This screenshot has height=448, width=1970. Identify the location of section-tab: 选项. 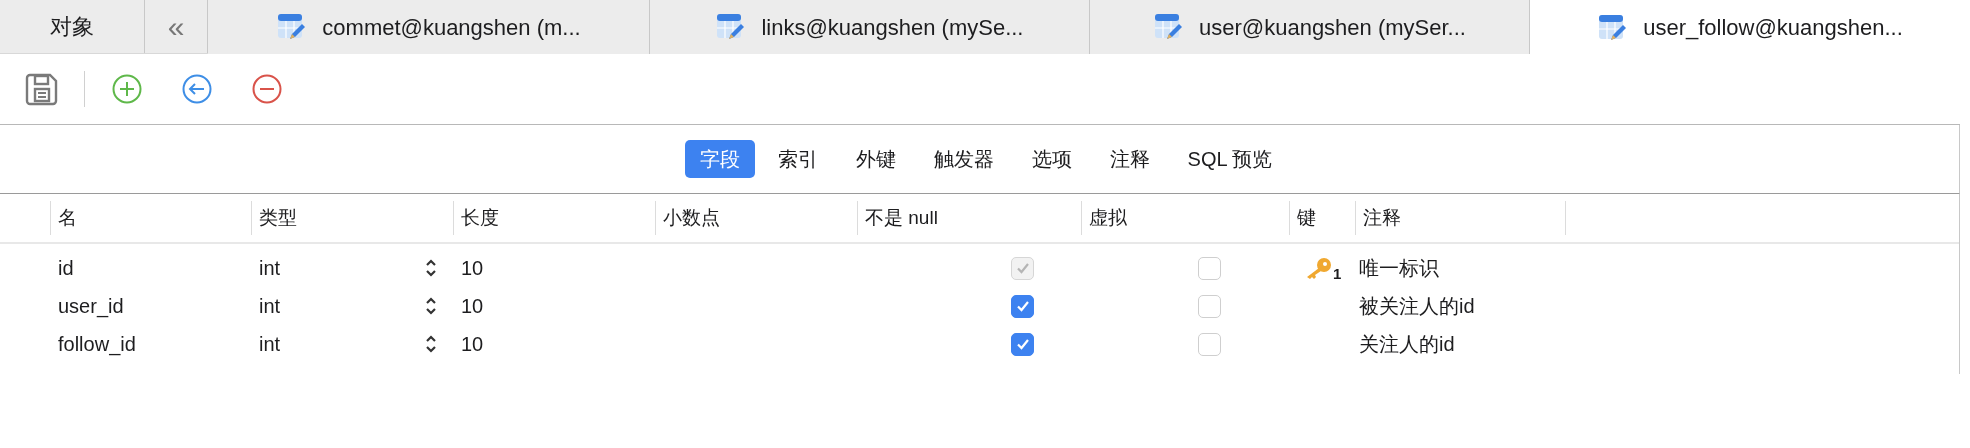
(1051, 159).